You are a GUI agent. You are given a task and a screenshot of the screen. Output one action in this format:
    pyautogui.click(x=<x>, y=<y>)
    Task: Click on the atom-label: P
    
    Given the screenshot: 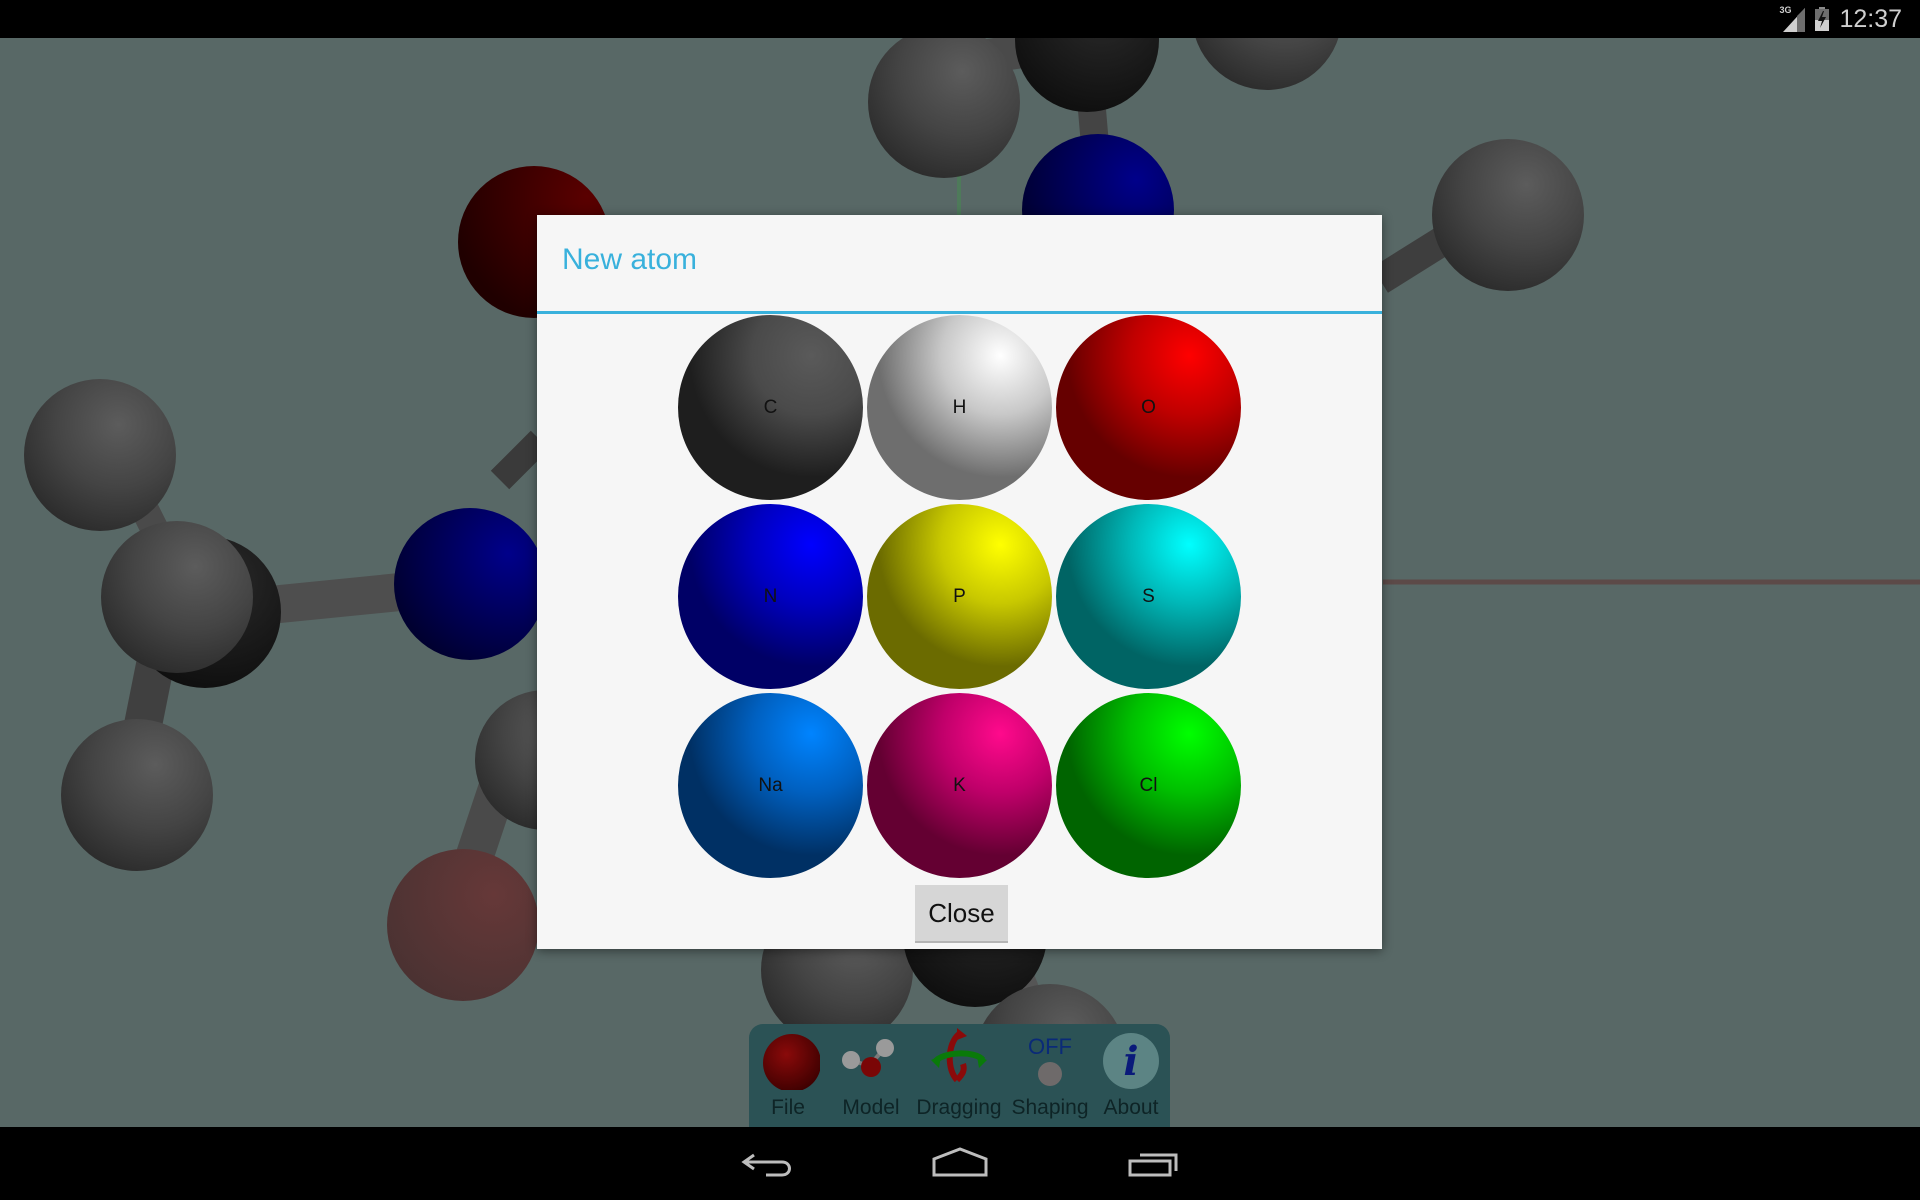 What is the action you would take?
    pyautogui.click(x=959, y=596)
    